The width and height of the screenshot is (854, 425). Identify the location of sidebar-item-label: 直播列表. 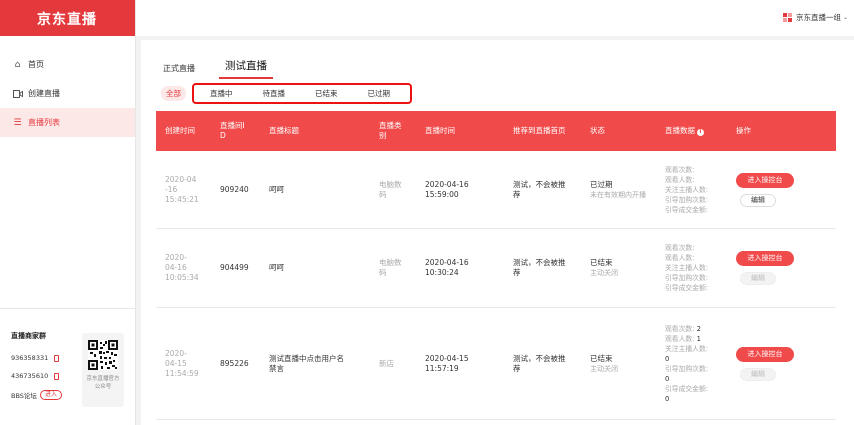
(44, 122).